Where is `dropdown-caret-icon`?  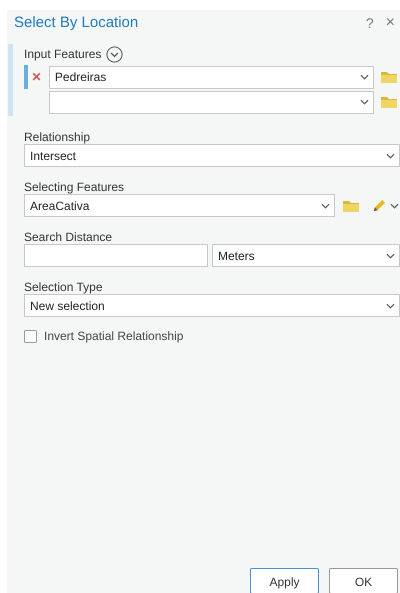 dropdown-caret-icon is located at coordinates (394, 205).